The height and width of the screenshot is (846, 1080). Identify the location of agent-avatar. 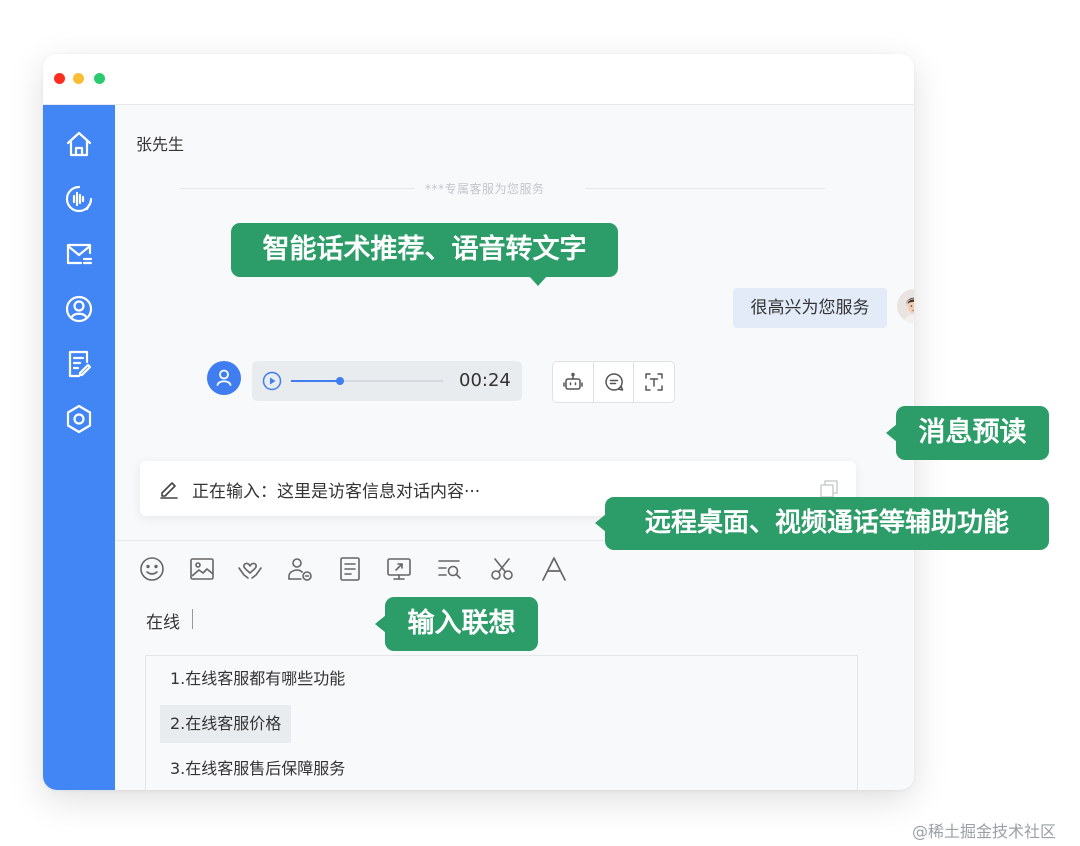
(905, 306).